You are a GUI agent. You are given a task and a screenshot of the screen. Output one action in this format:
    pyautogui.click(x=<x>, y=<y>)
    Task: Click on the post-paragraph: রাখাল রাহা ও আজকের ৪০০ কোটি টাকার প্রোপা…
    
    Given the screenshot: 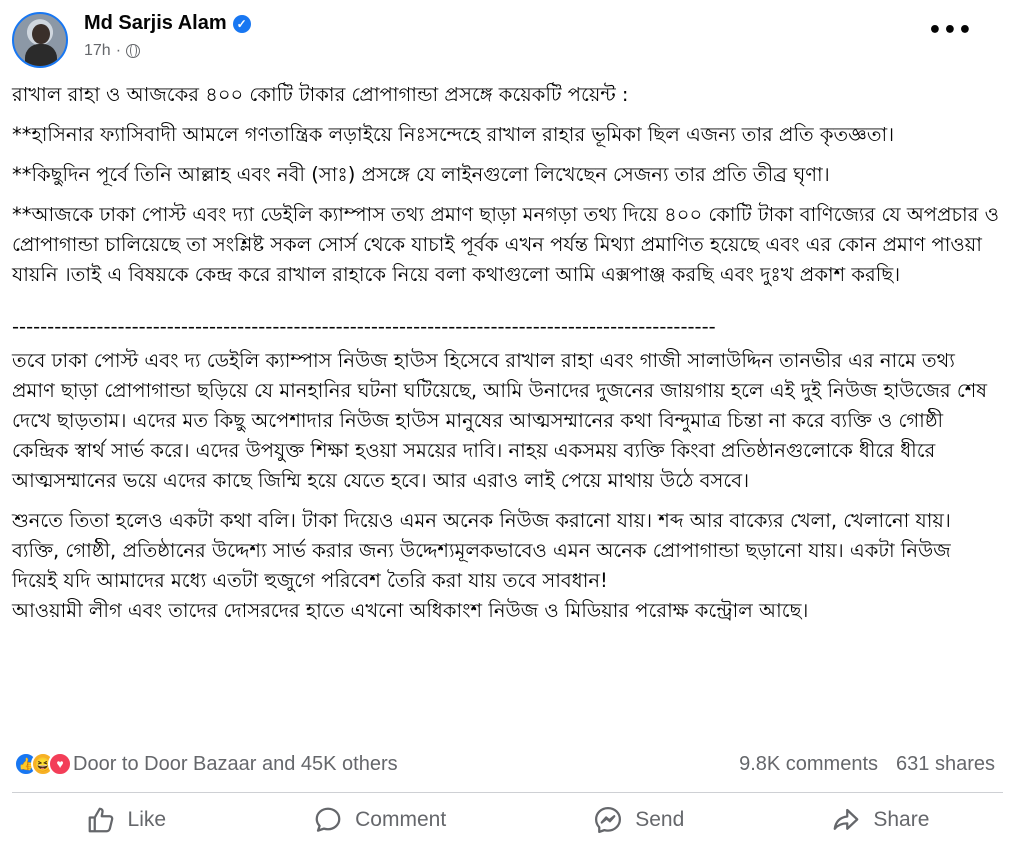 What is the action you would take?
    pyautogui.click(x=320, y=94)
    